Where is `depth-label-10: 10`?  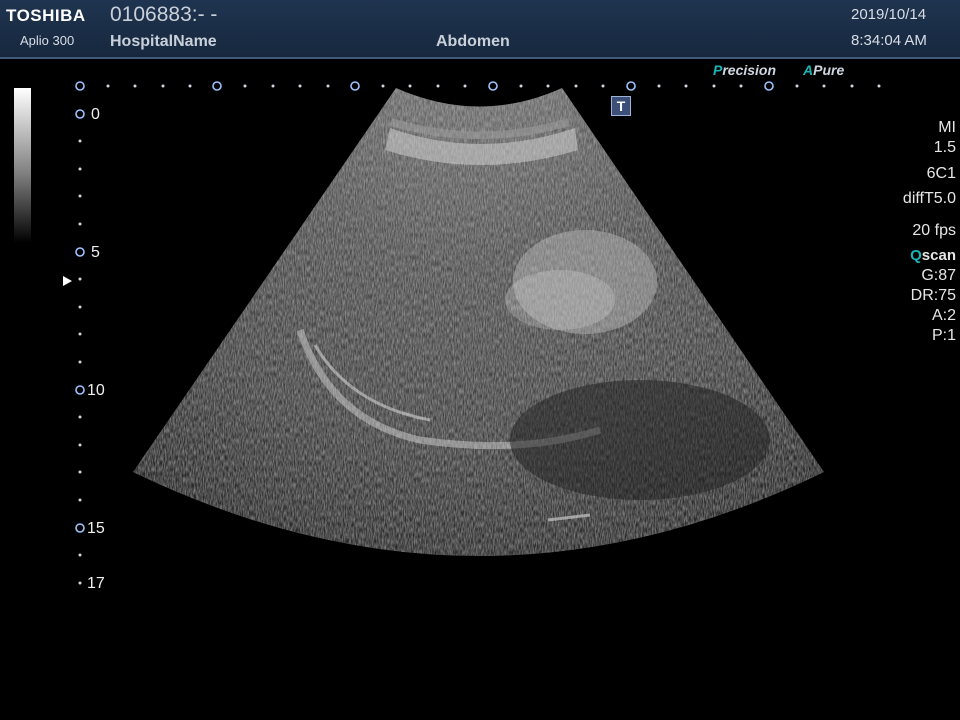 depth-label-10: 10 is located at coordinates (96, 390).